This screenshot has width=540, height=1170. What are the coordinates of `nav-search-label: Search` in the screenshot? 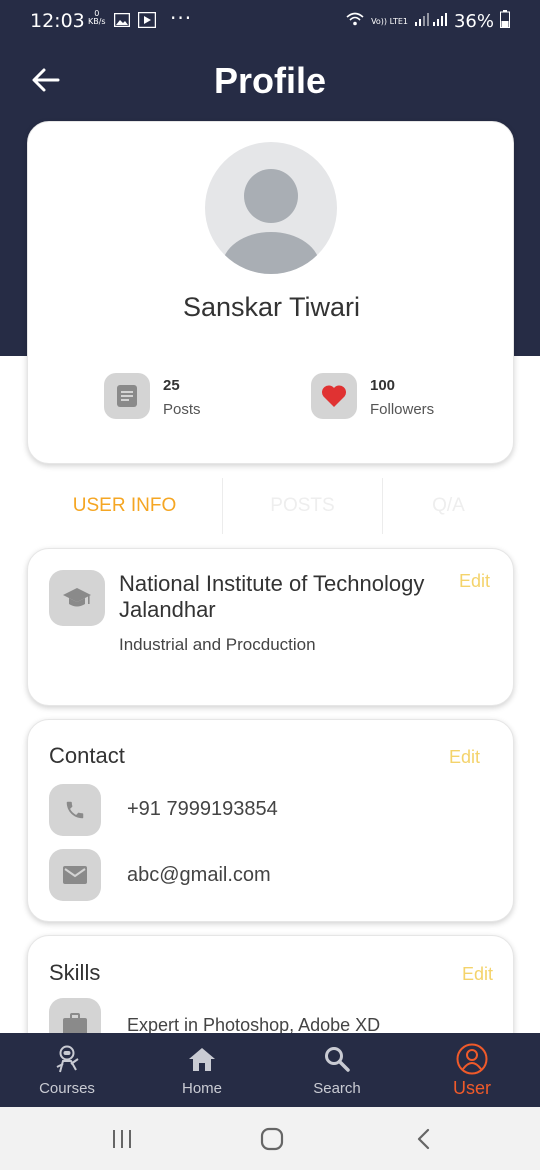 It's located at (337, 1088).